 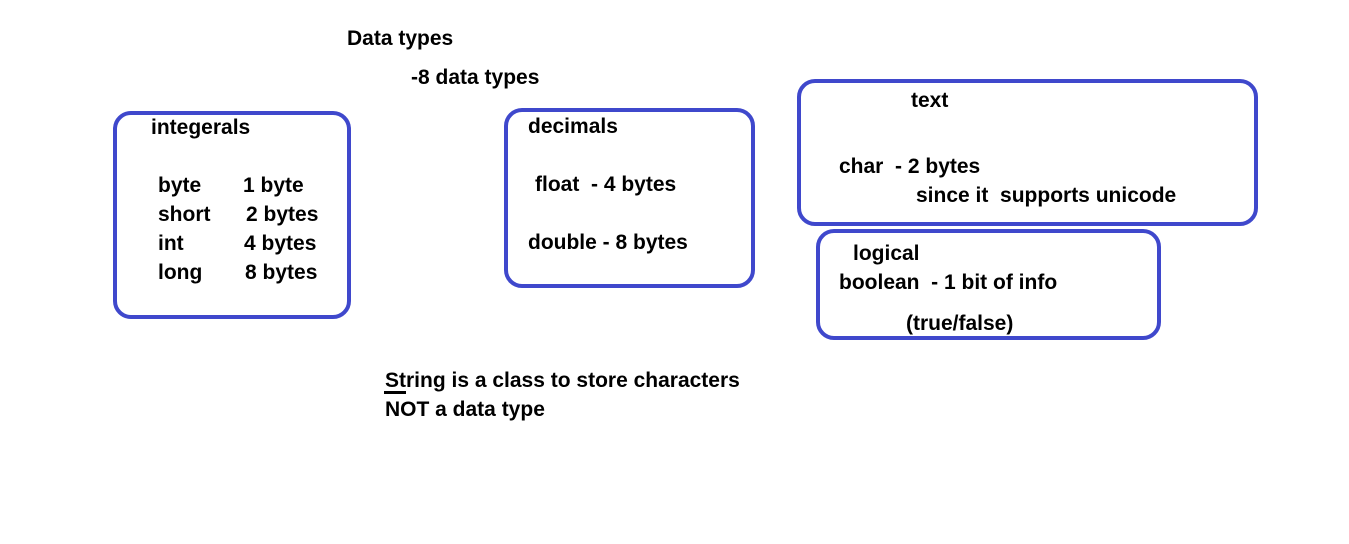 What do you see at coordinates (930, 100) in the screenshot?
I see `text-heading: text` at bounding box center [930, 100].